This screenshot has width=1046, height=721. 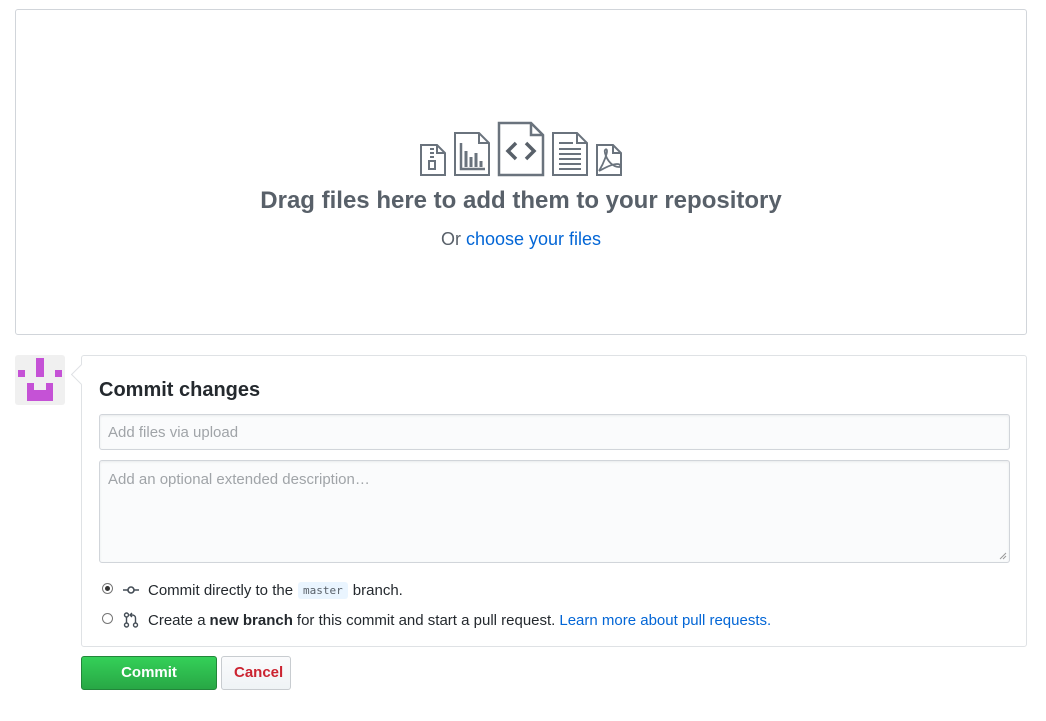 What do you see at coordinates (433, 160) in the screenshot?
I see `file-zip-icon` at bounding box center [433, 160].